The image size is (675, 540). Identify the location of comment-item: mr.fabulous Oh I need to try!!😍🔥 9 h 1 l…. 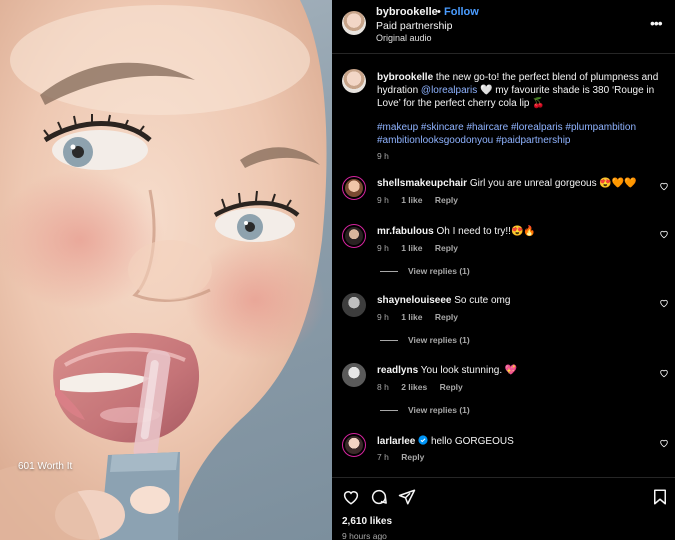
(503, 244).